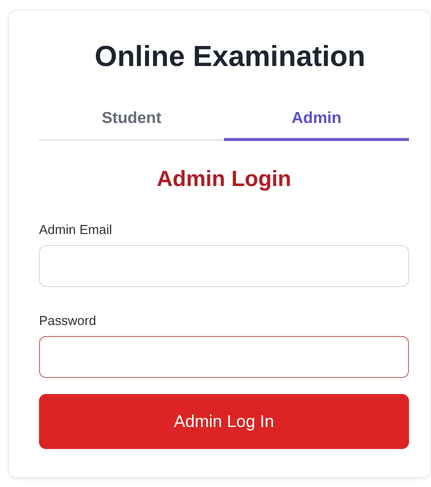  Describe the element at coordinates (224, 179) in the screenshot. I see `form-heading: Admin Login` at that location.